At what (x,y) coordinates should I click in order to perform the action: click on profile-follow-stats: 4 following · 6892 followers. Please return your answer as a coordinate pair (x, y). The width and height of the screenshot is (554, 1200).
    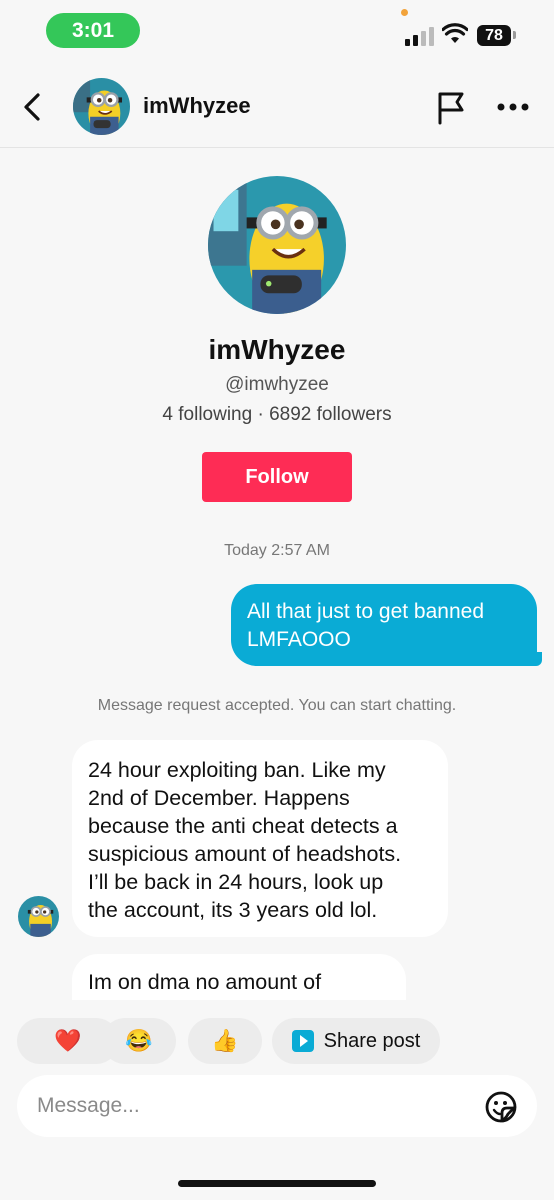
    Looking at the image, I should click on (277, 414).